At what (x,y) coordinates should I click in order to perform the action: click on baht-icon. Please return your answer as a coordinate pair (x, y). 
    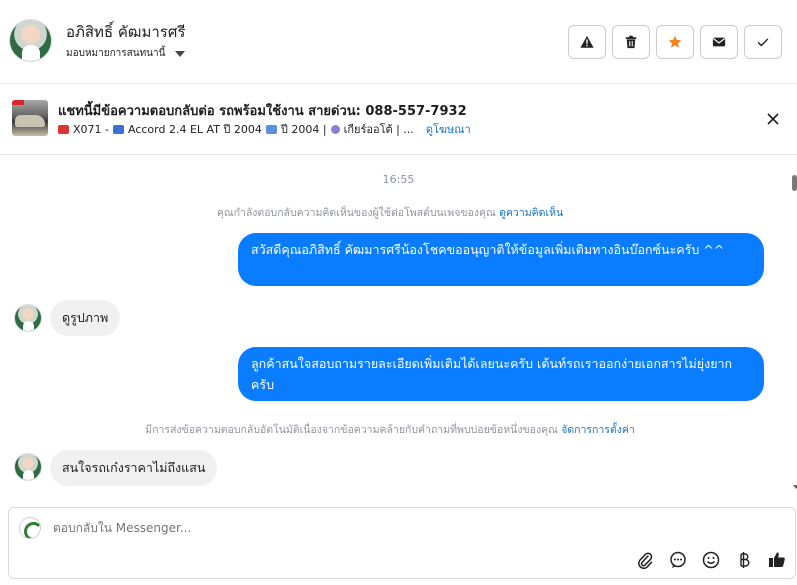
    Looking at the image, I should click on (745, 560).